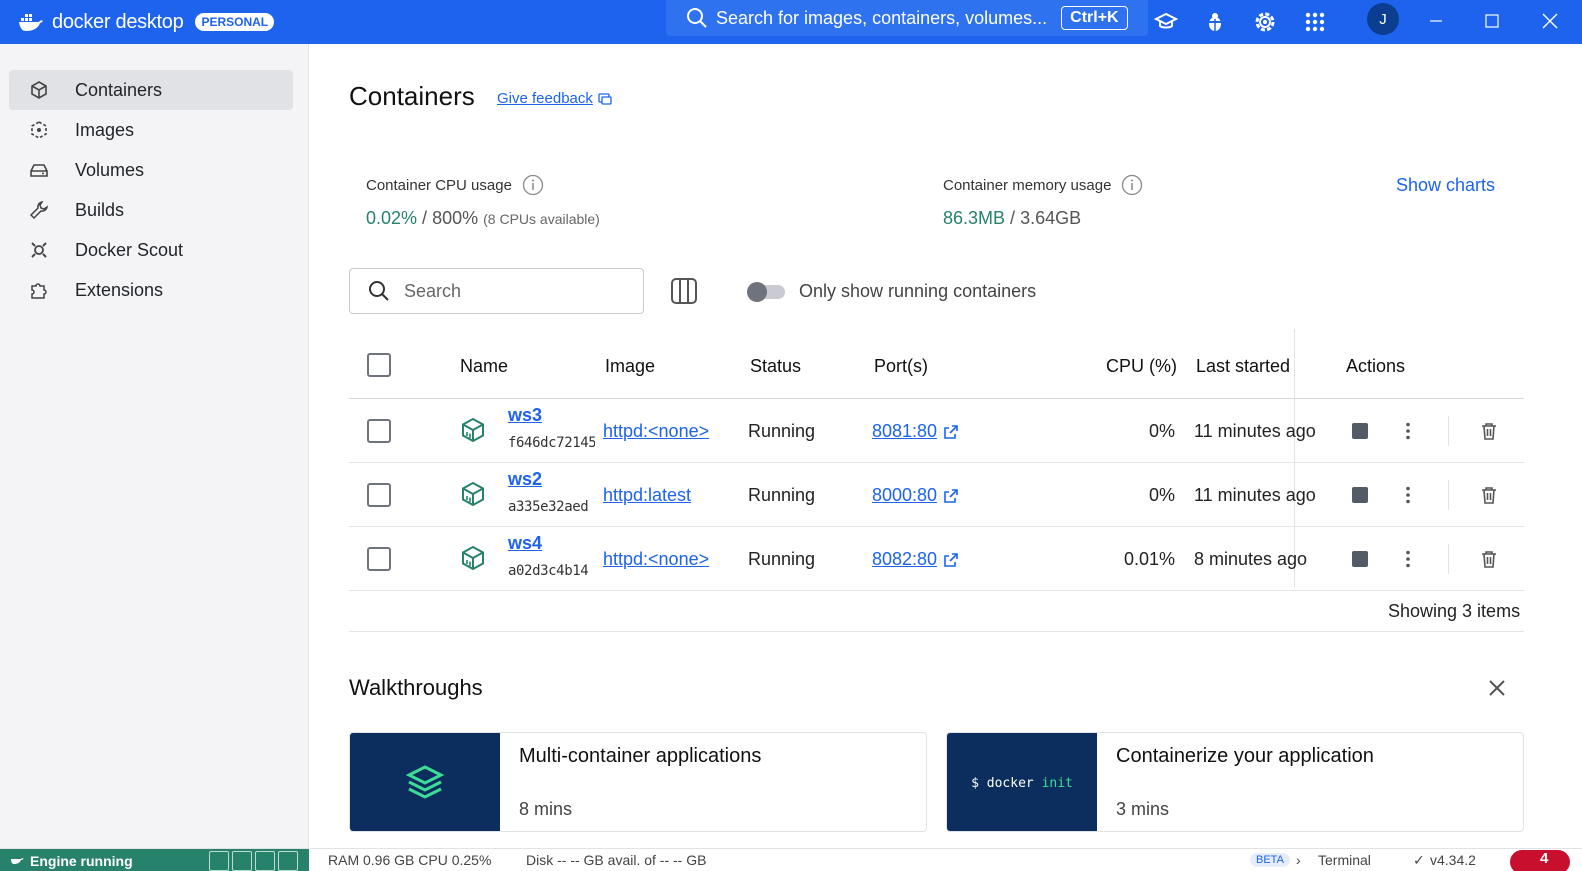 The image size is (1582, 871). Describe the element at coordinates (1094, 18) in the screenshot. I see `search-shortcut-badge: Ctrl+K` at that location.